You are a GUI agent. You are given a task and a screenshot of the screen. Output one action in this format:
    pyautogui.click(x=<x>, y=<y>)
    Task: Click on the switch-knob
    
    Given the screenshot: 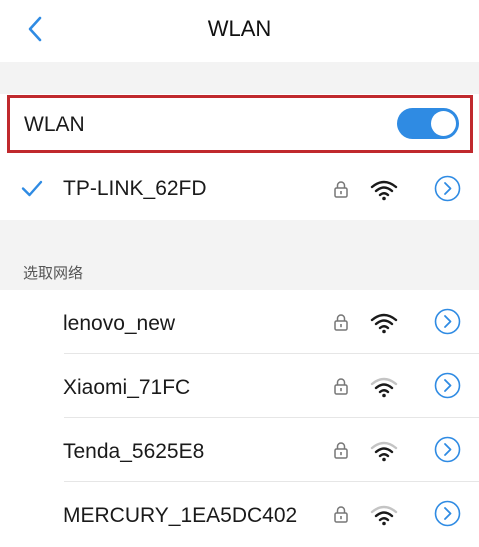 What is the action you would take?
    pyautogui.click(x=443, y=123)
    